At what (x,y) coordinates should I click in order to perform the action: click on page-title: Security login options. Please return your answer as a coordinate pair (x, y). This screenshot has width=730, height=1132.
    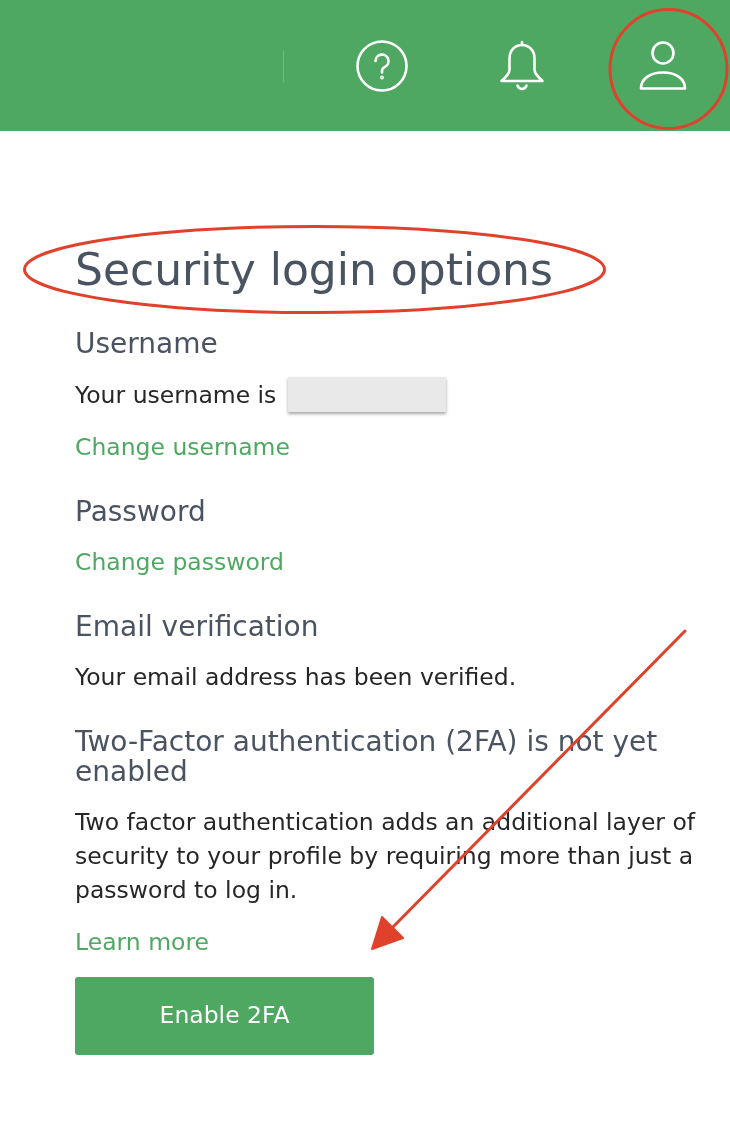
    Looking at the image, I should click on (314, 270).